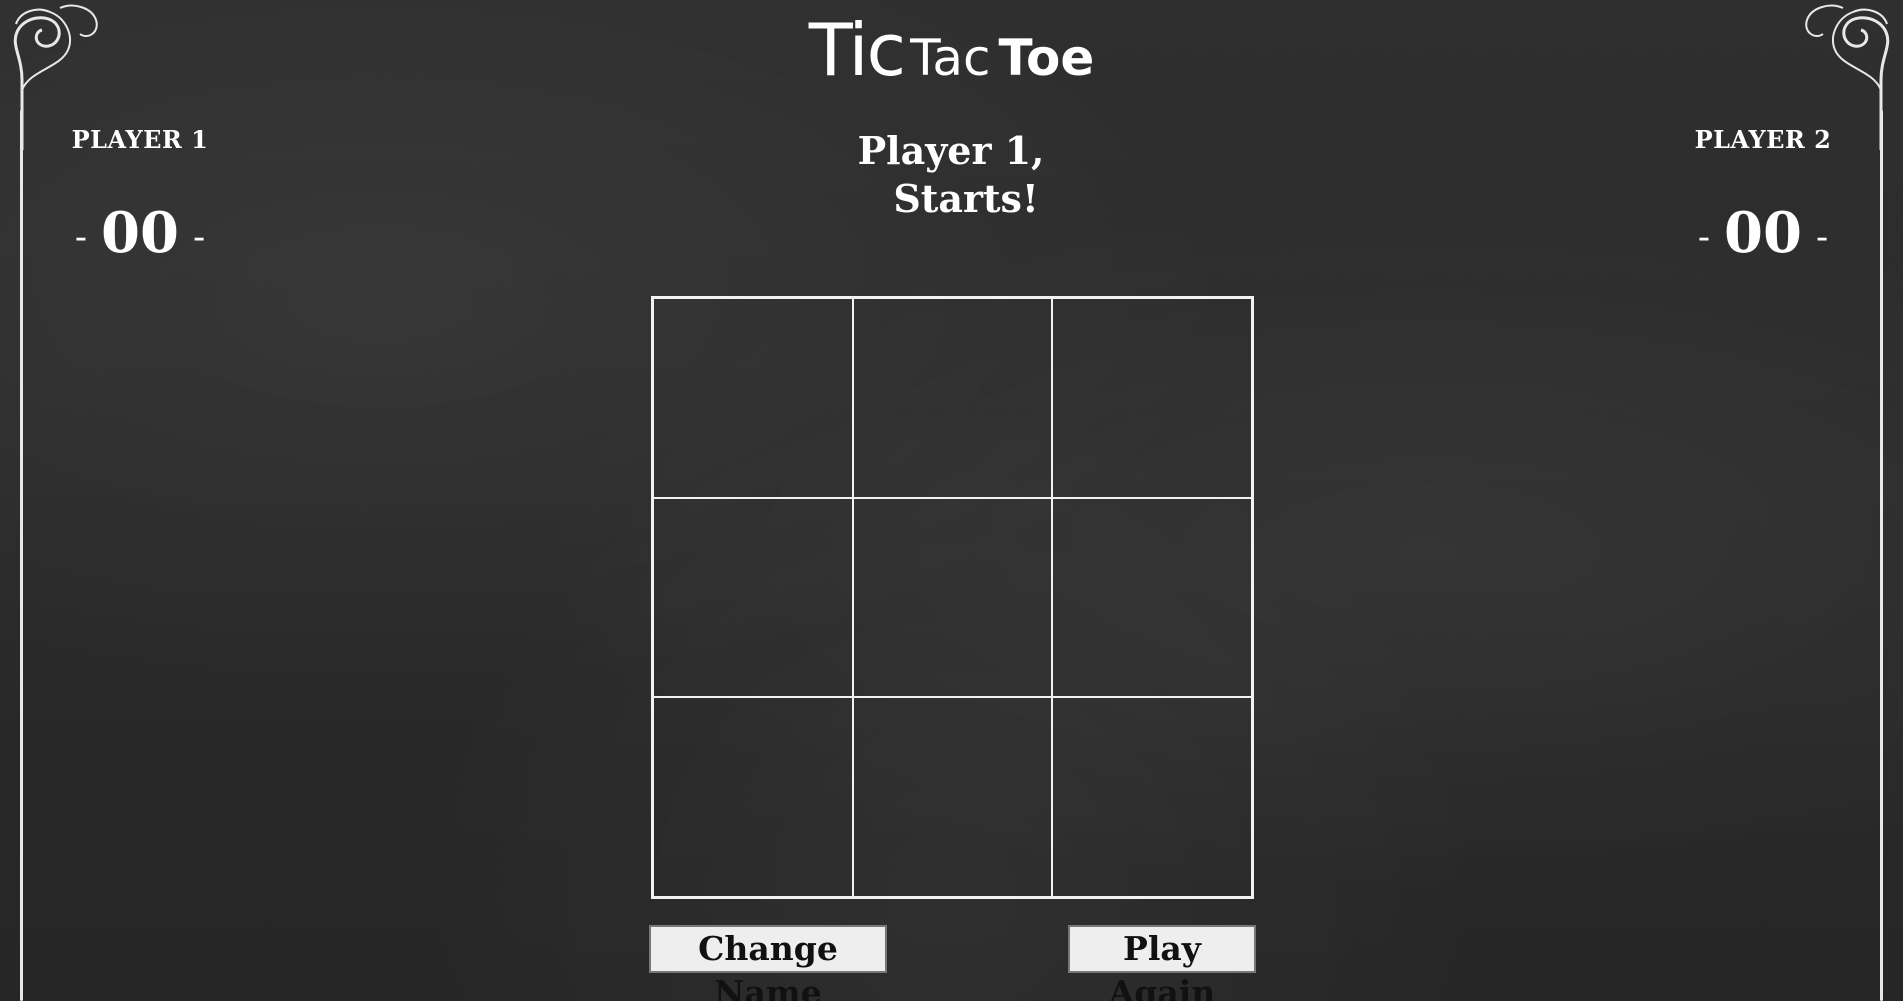 The image size is (1903, 1001). What do you see at coordinates (951, 150) in the screenshot?
I see `status-line-1: Player 1,` at bounding box center [951, 150].